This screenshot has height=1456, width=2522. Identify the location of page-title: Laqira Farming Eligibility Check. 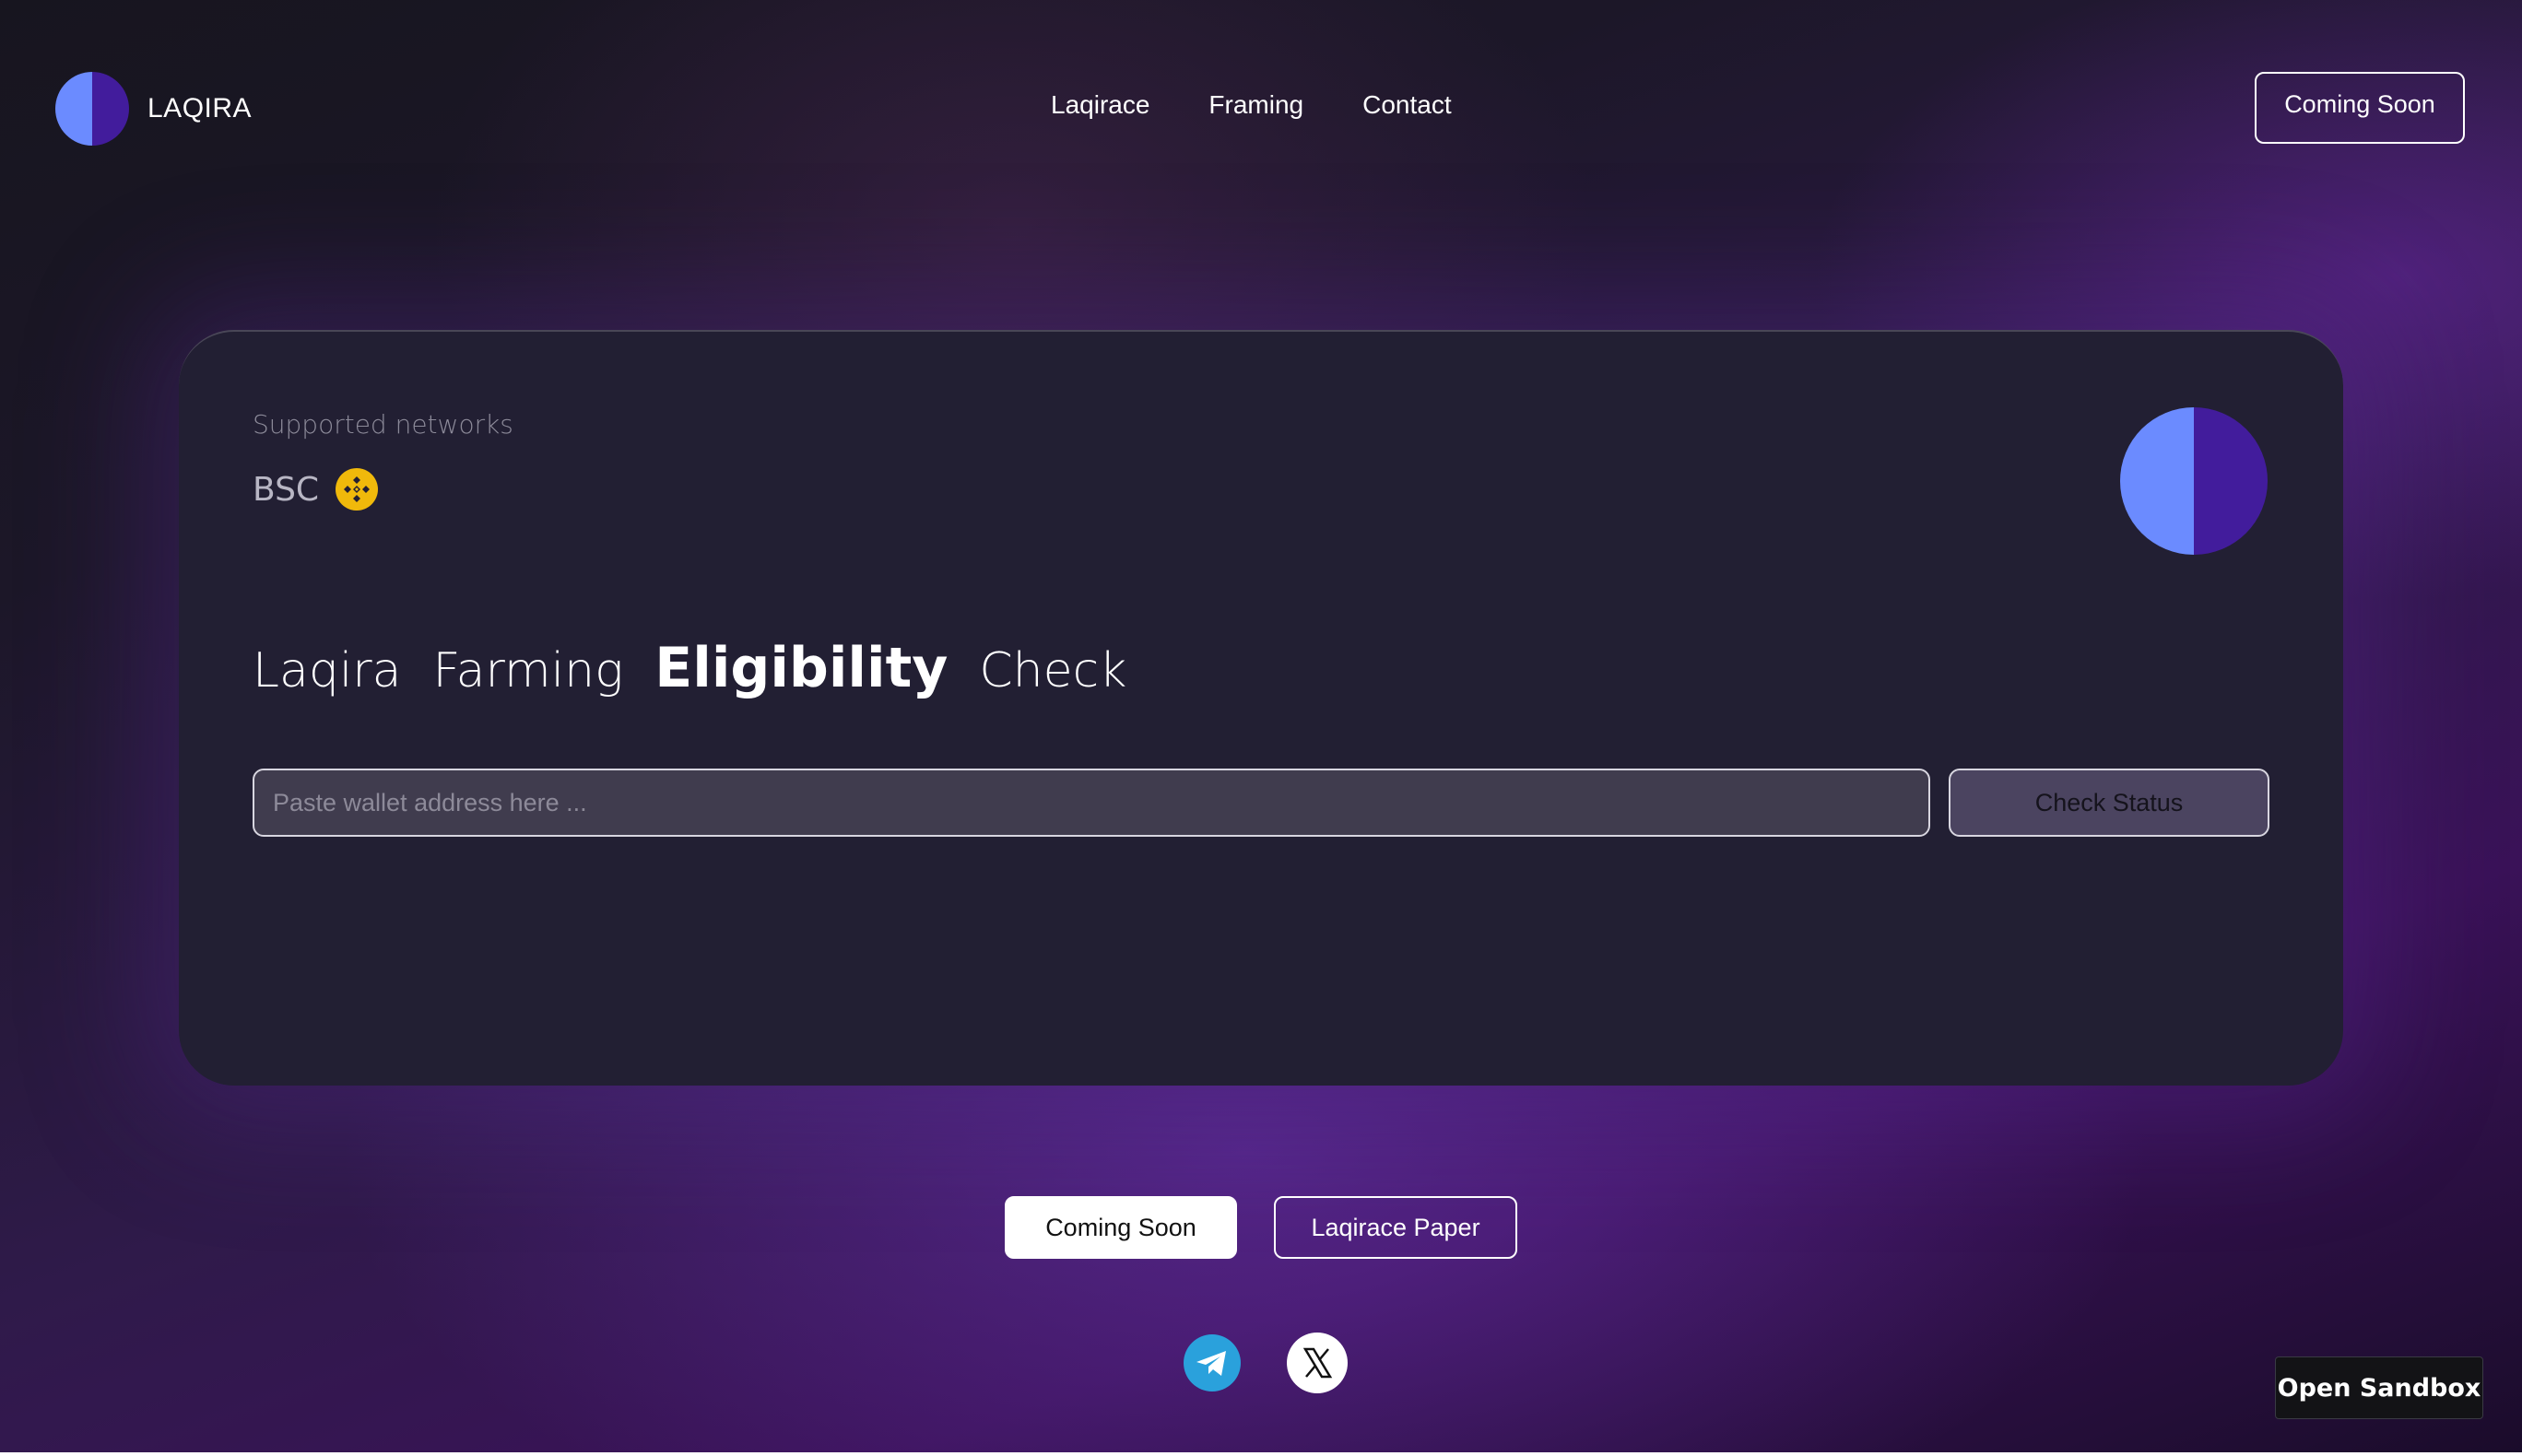
(689, 668).